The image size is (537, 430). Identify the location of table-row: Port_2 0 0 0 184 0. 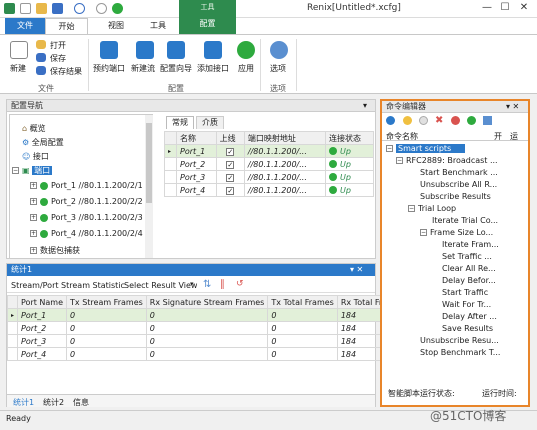
(215, 328).